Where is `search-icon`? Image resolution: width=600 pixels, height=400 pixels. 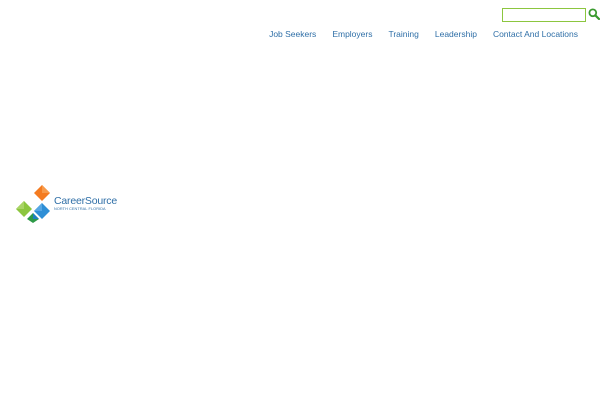
search-icon is located at coordinates (594, 14).